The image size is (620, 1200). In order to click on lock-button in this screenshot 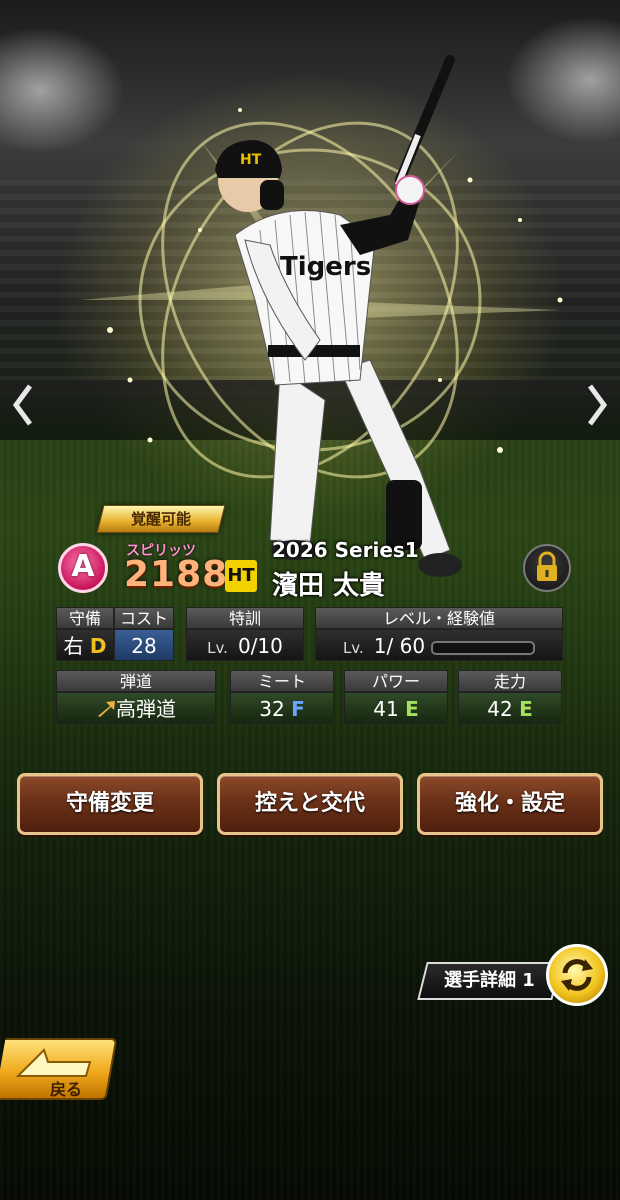, I will do `click(547, 568)`.